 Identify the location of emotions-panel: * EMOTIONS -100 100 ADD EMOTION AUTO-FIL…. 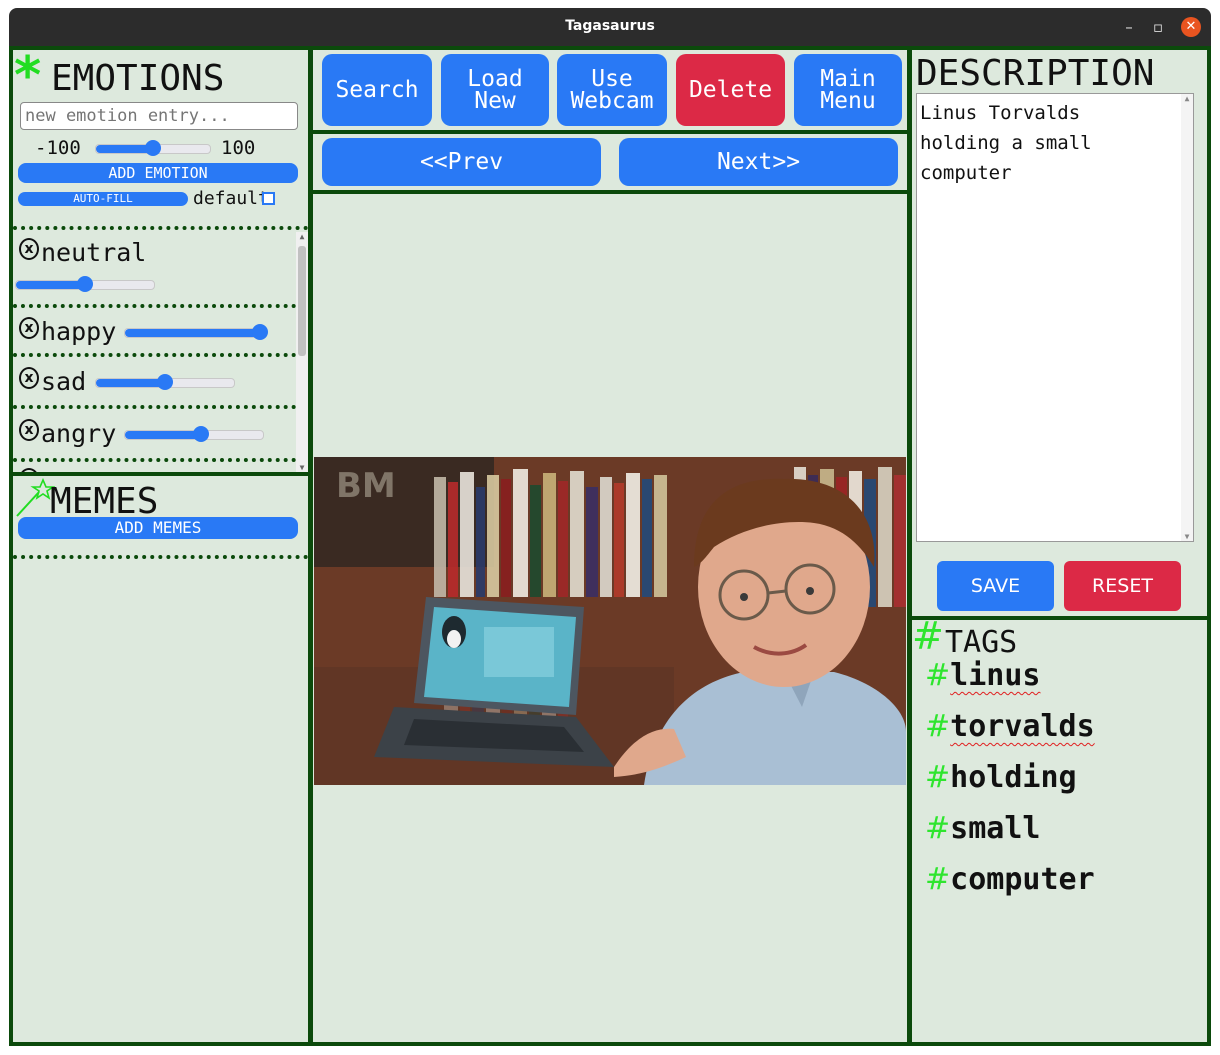
(160, 261).